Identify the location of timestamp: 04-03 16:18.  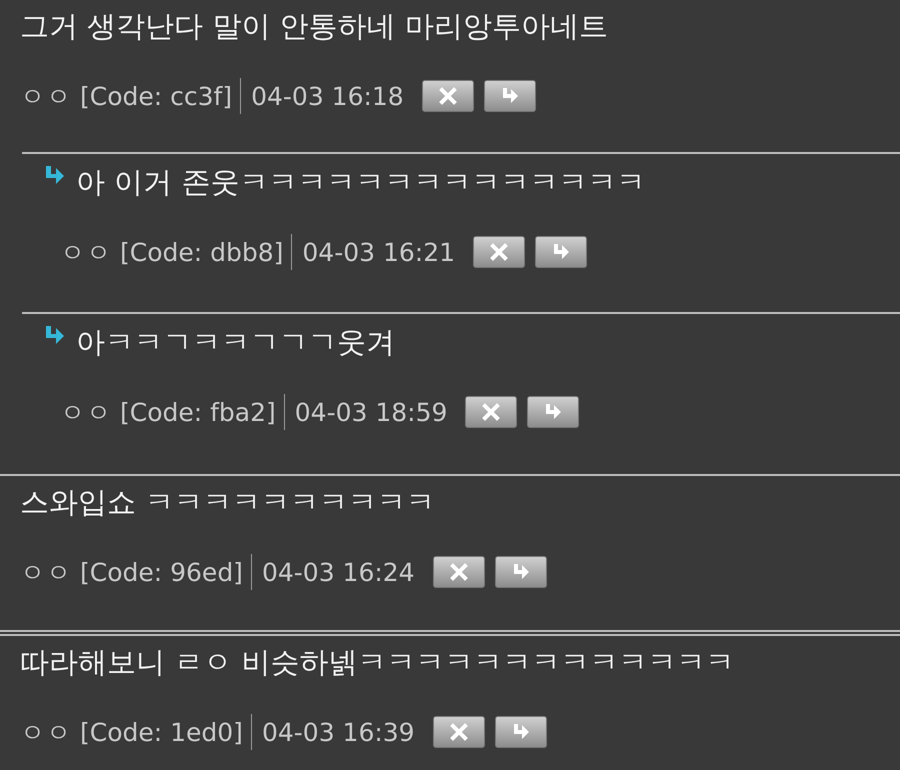
(327, 96).